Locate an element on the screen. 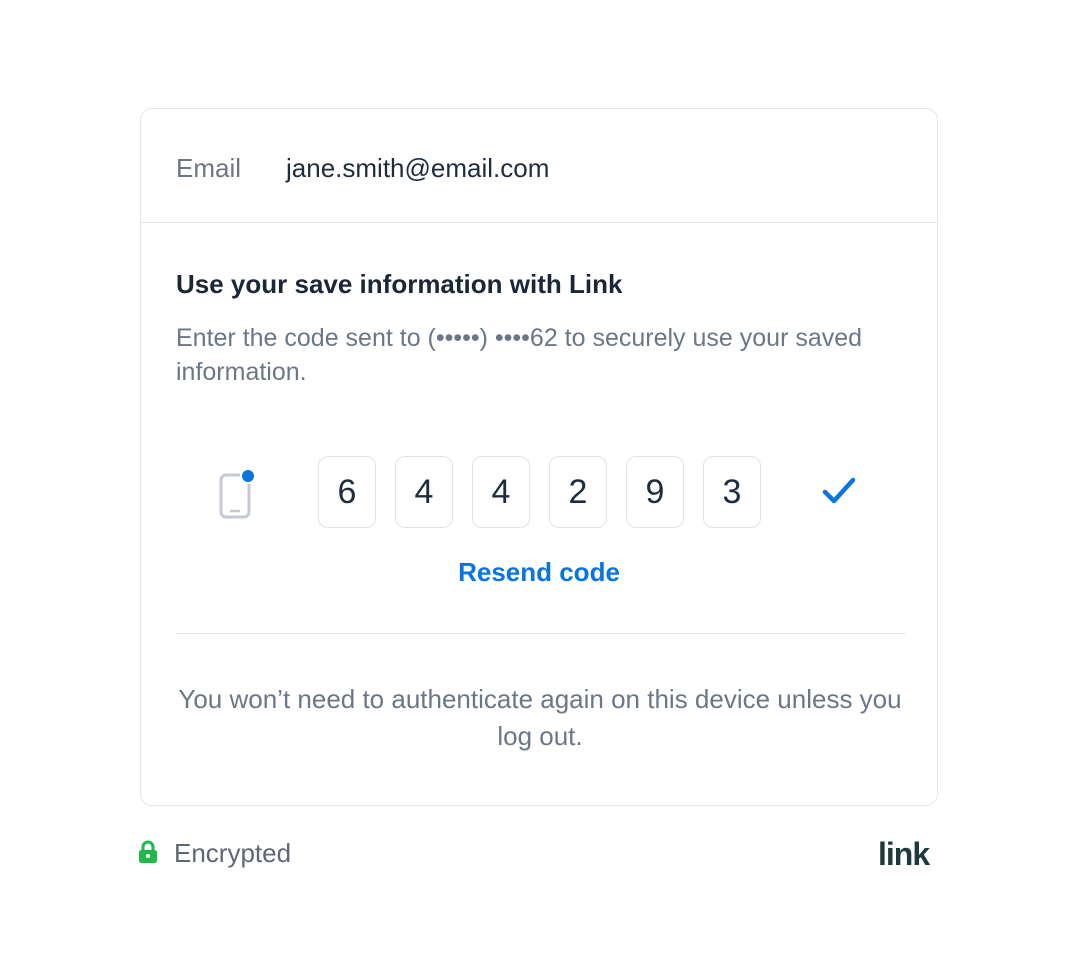 This screenshot has height=980, width=1080. code-digit-2: 4 is located at coordinates (424, 492).